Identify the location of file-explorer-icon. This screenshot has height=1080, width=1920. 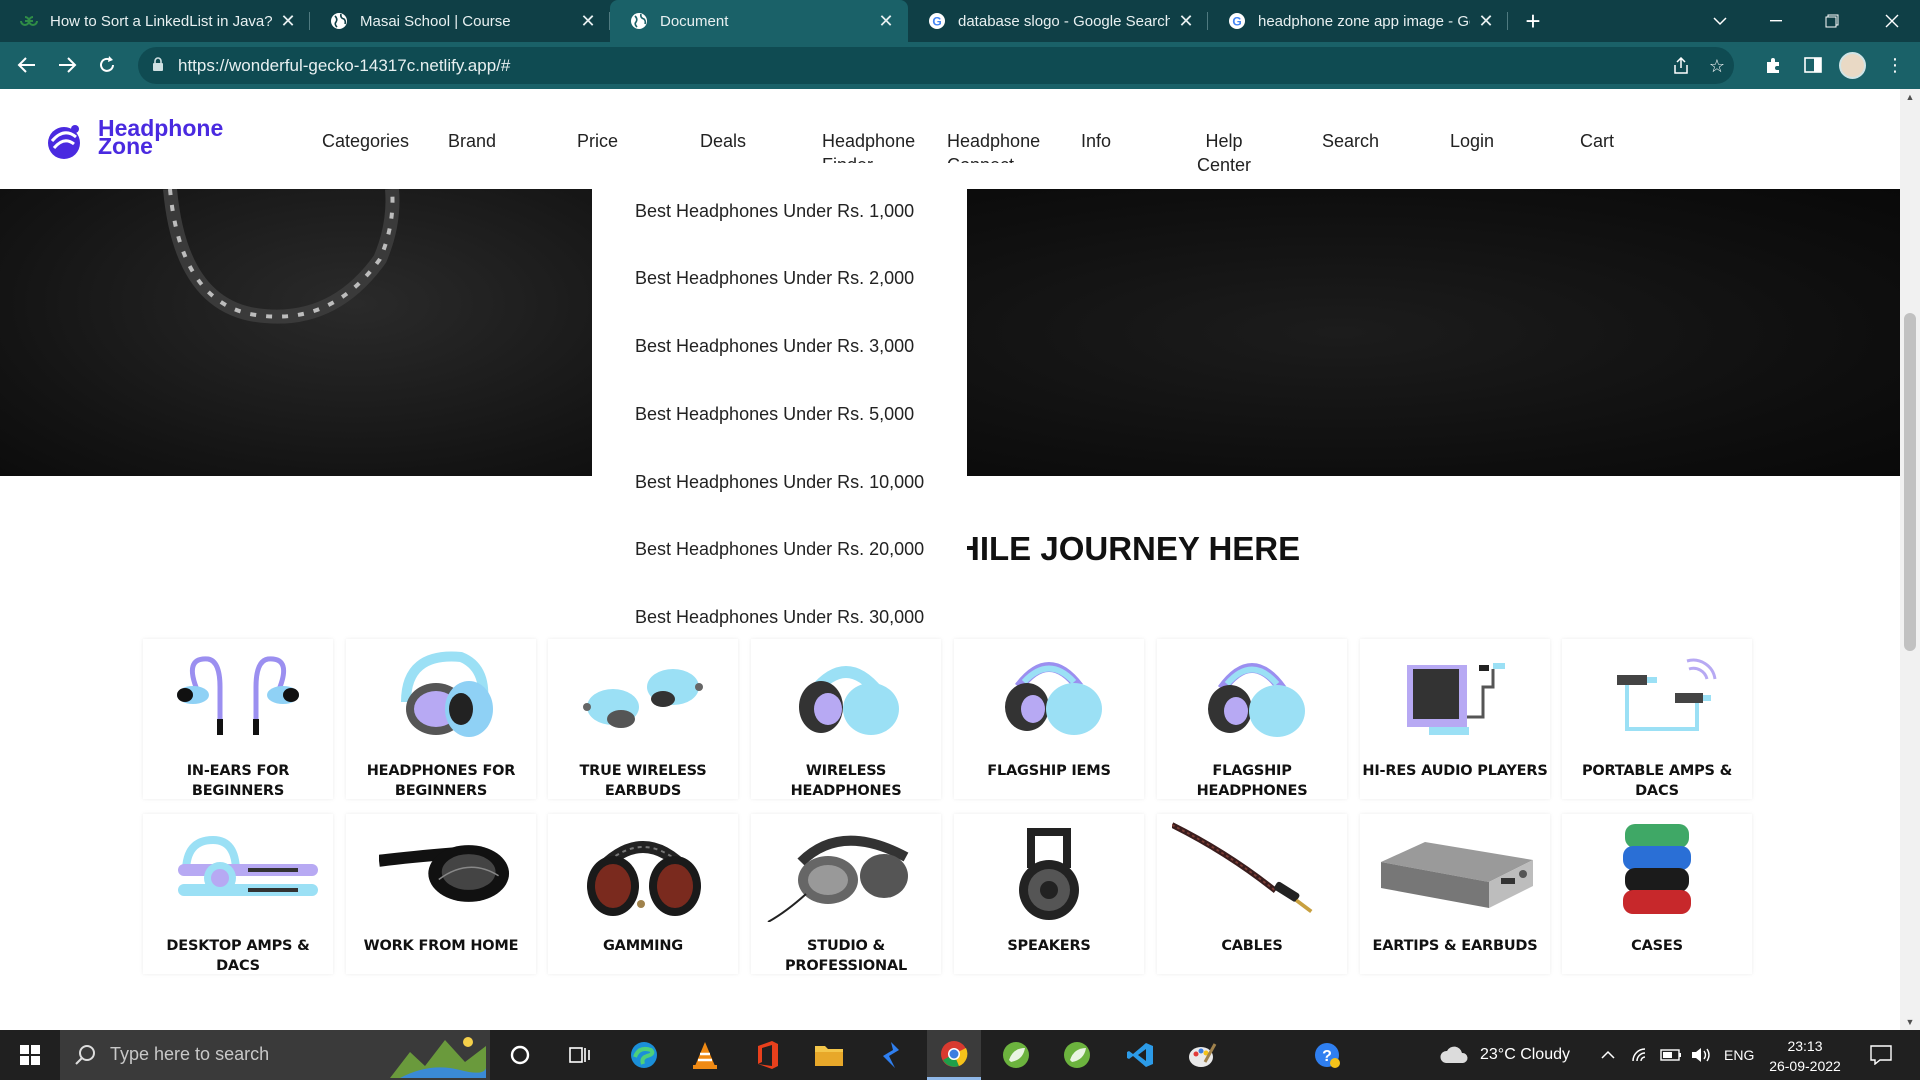
(829, 1055).